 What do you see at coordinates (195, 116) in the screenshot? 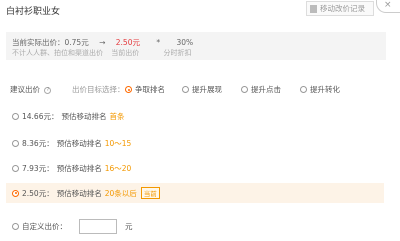
I see `bid-option-1: 14.66元： 预估移动排名 首条` at bounding box center [195, 116].